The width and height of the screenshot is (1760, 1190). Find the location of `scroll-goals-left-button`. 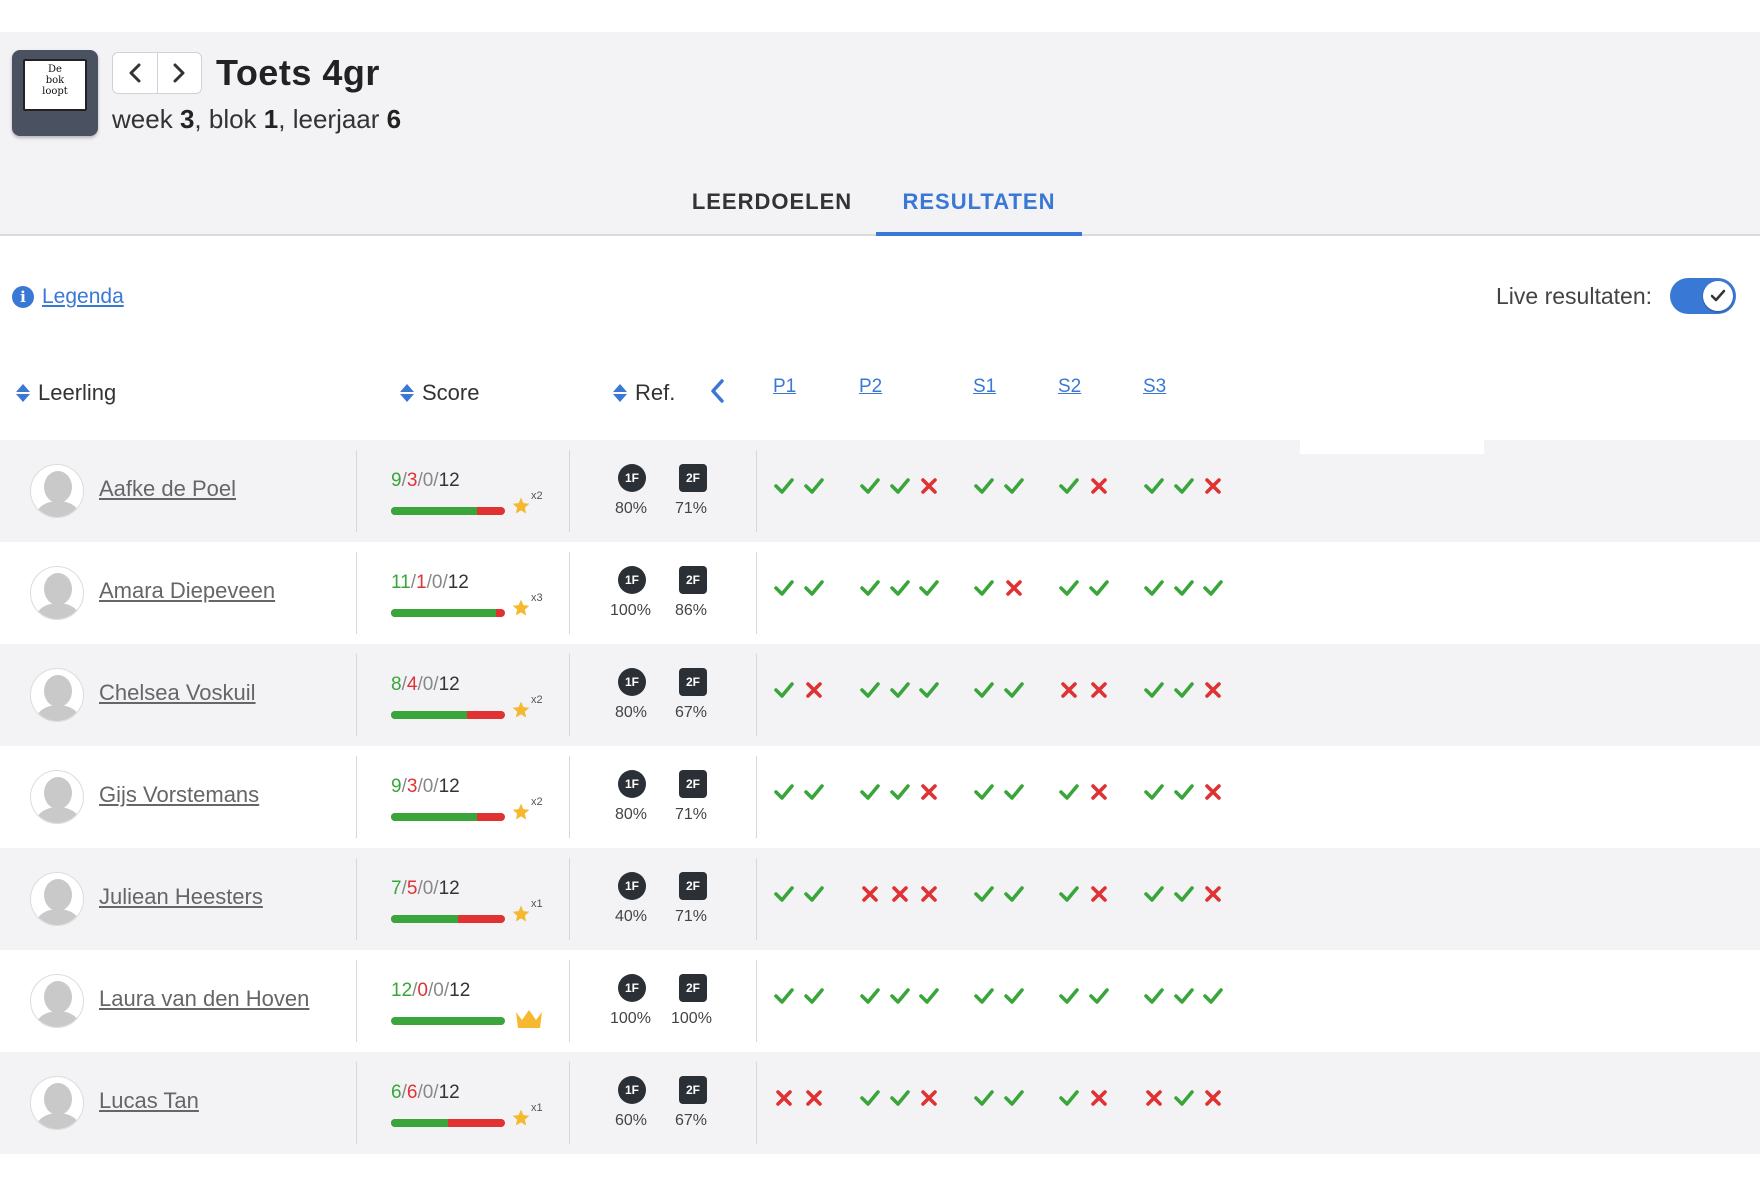

scroll-goals-left-button is located at coordinates (717, 393).